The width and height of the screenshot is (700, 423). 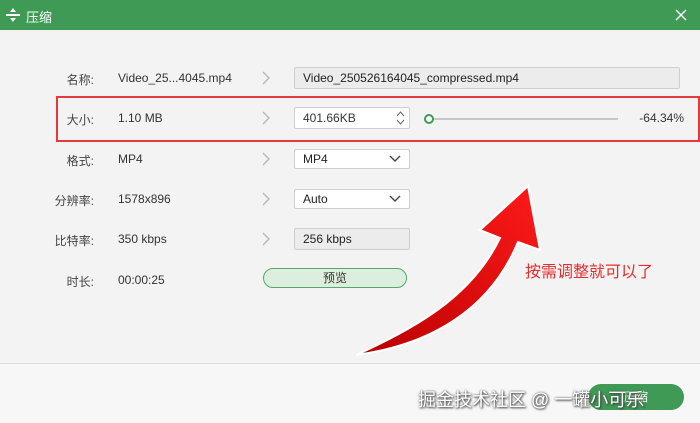 I want to click on row-bitrate: 比特率: 350 kbps 256 kbps, so click(x=350, y=240).